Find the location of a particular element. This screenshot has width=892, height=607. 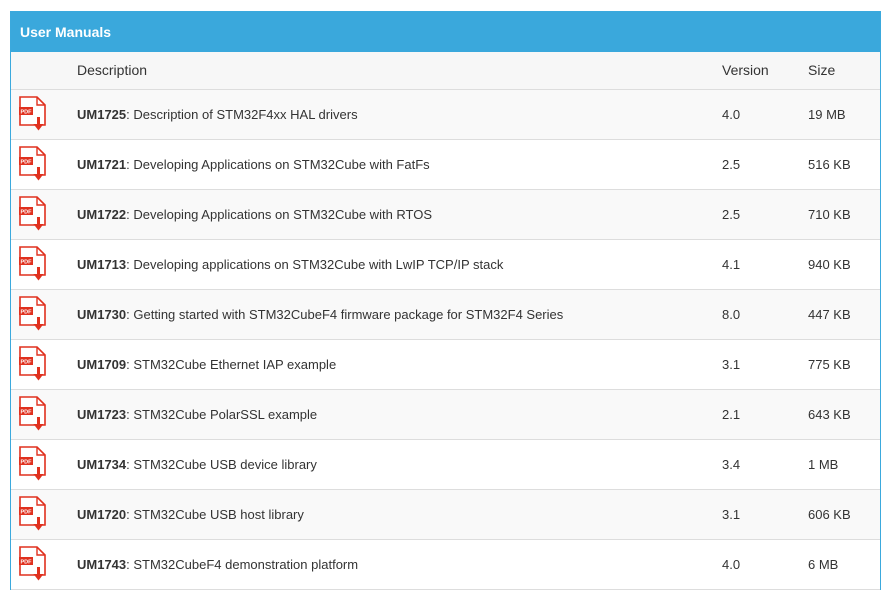

version-cell: 2.1 is located at coordinates (765, 414).